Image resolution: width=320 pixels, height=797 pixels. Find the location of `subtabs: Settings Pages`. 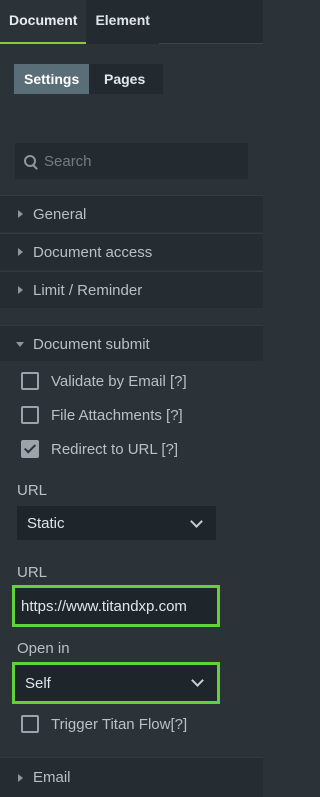

subtabs: Settings Pages is located at coordinates (88, 79).